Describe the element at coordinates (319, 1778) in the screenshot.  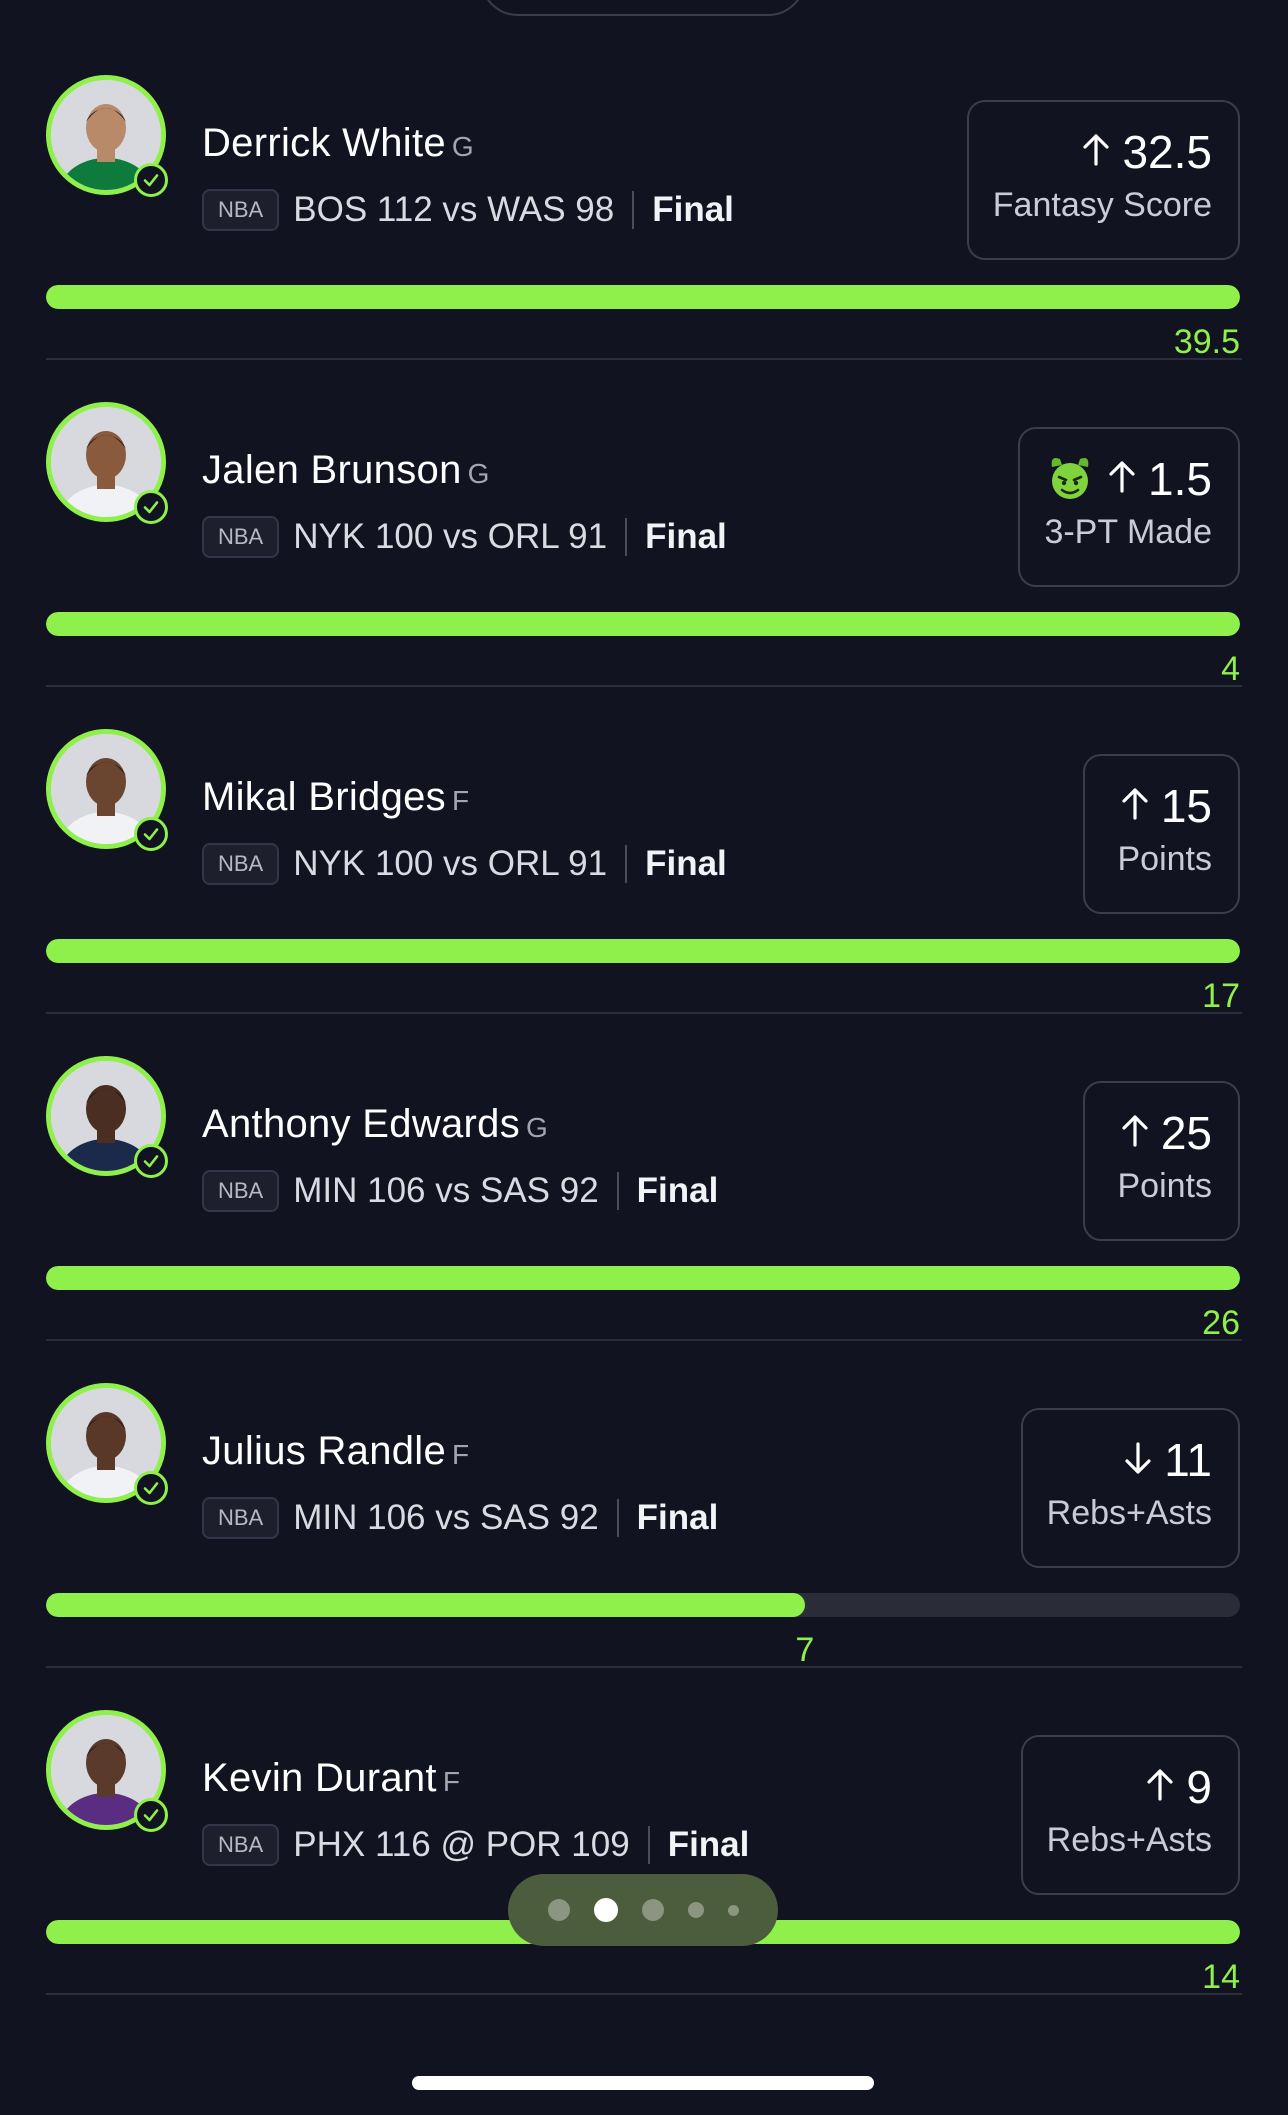
I see `player-name: Kevin Durant` at that location.